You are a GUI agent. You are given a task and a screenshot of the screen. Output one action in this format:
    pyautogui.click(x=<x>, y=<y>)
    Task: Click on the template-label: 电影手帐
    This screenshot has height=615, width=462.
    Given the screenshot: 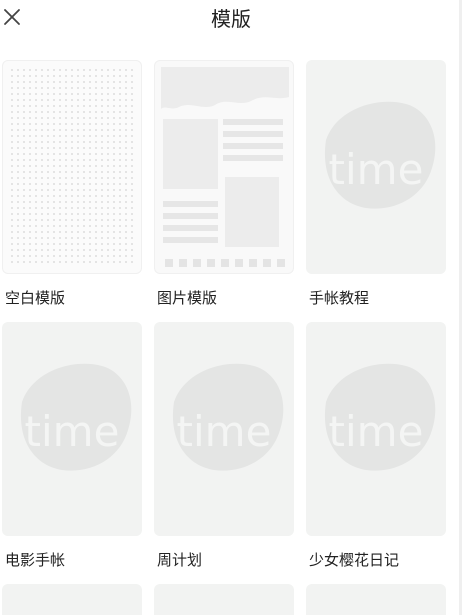 What is the action you would take?
    pyautogui.click(x=35, y=560)
    